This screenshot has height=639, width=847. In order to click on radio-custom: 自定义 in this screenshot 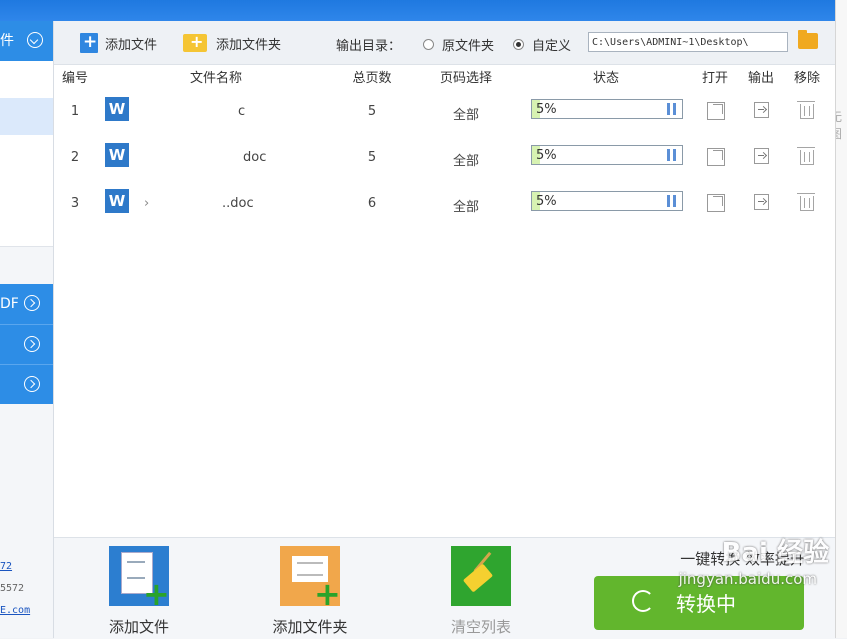, I will do `click(542, 44)`.